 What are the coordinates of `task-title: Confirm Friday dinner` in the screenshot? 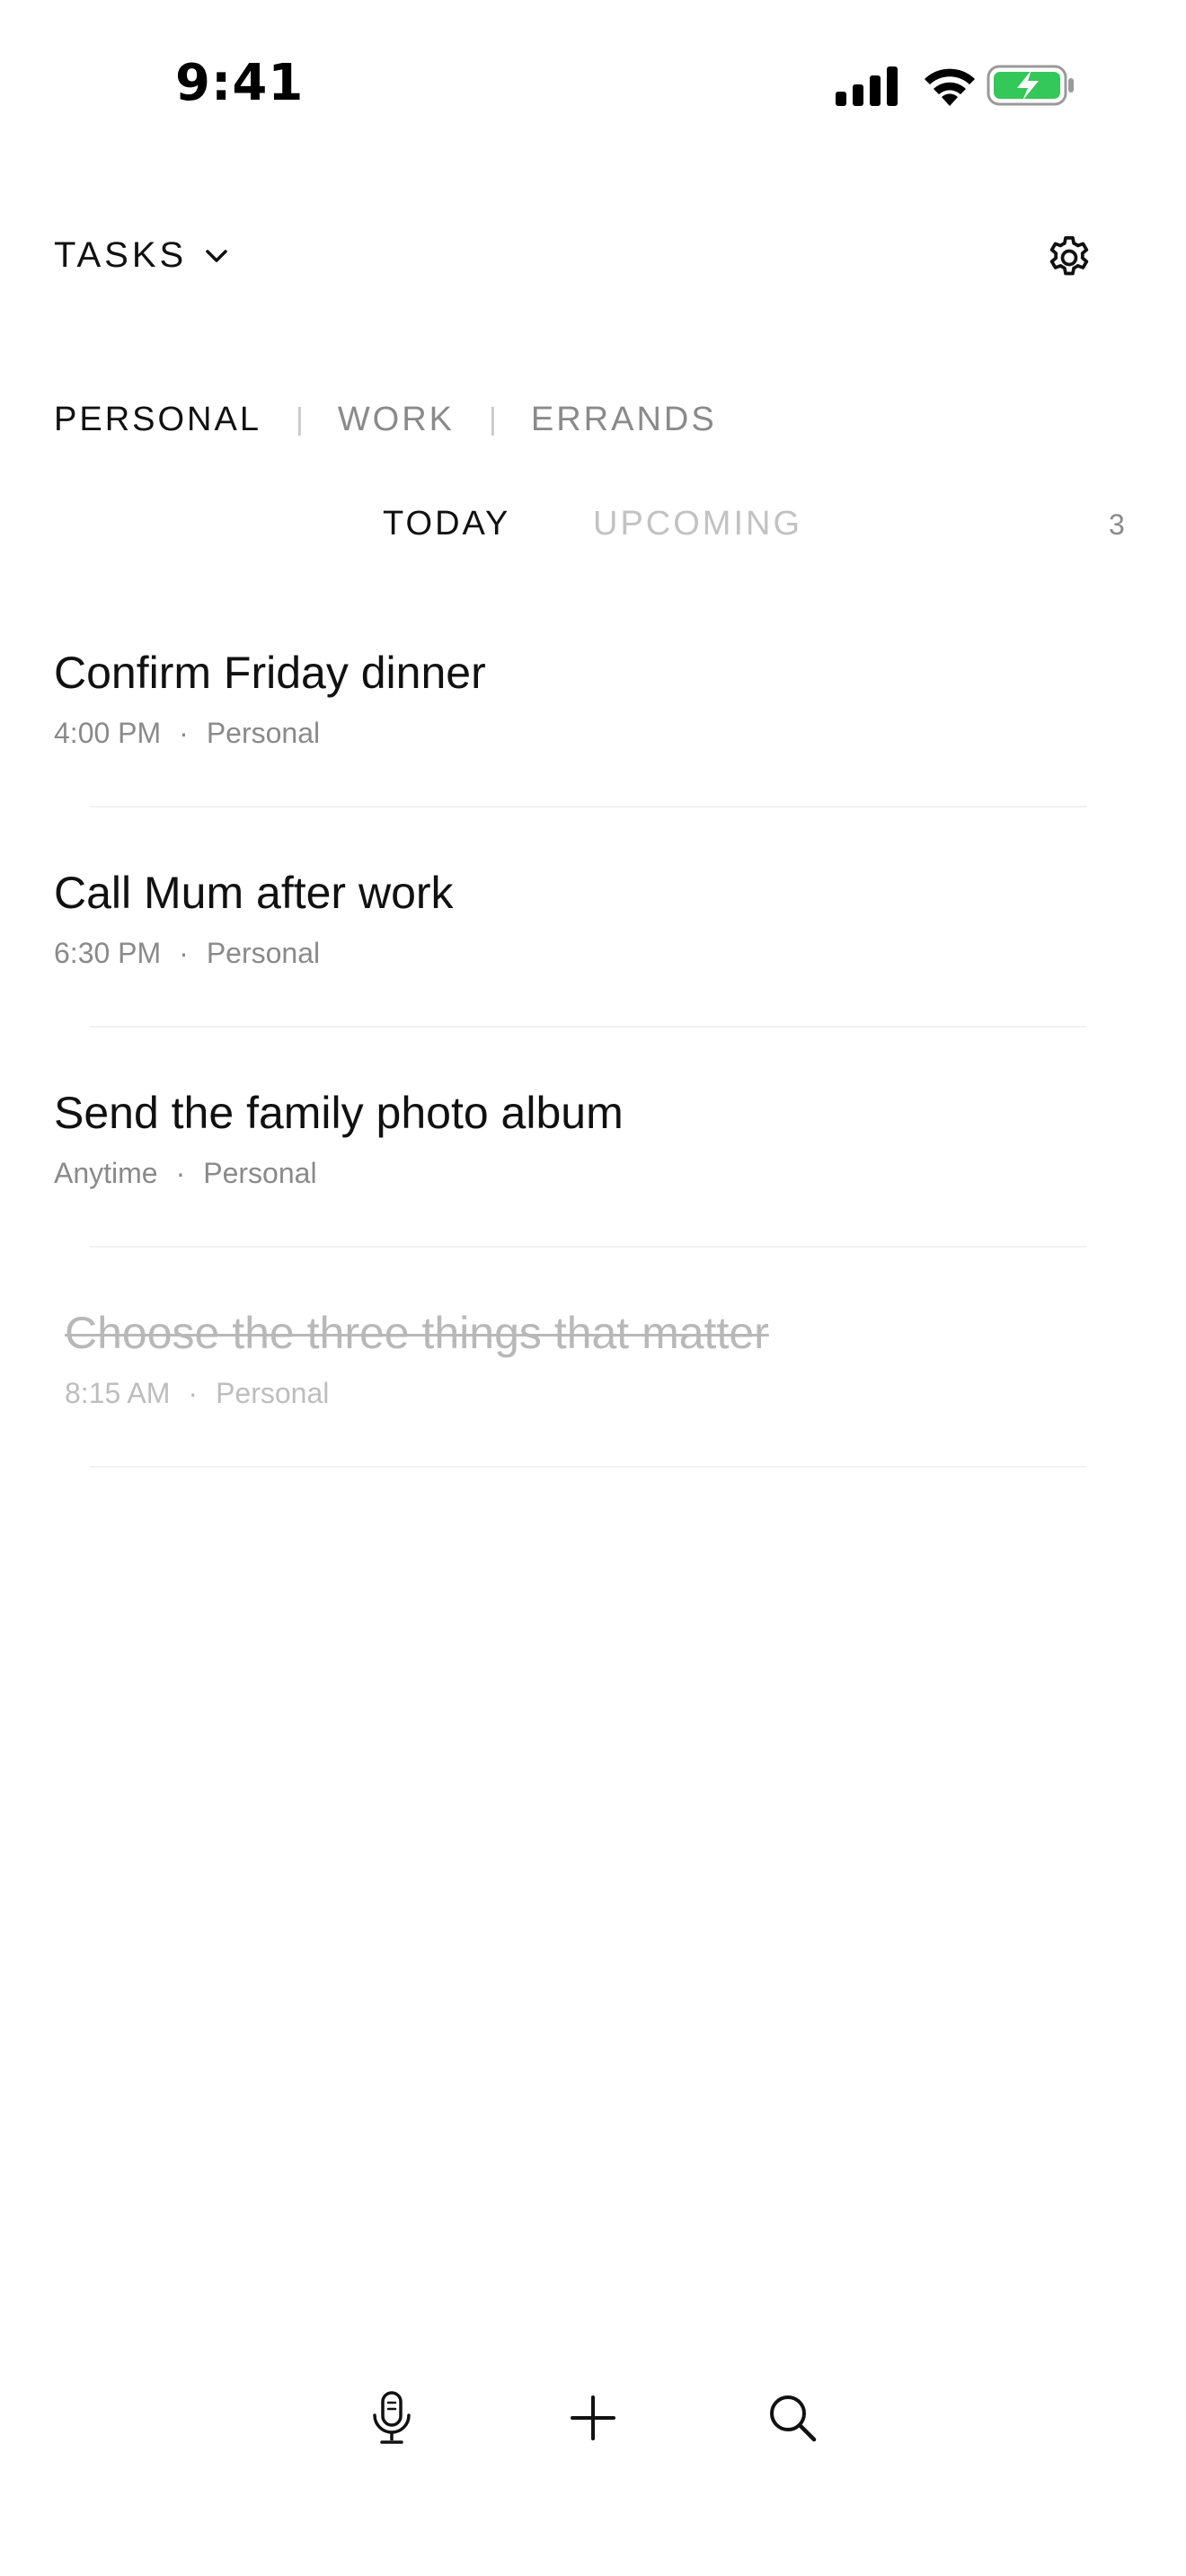 It's located at (270, 673).